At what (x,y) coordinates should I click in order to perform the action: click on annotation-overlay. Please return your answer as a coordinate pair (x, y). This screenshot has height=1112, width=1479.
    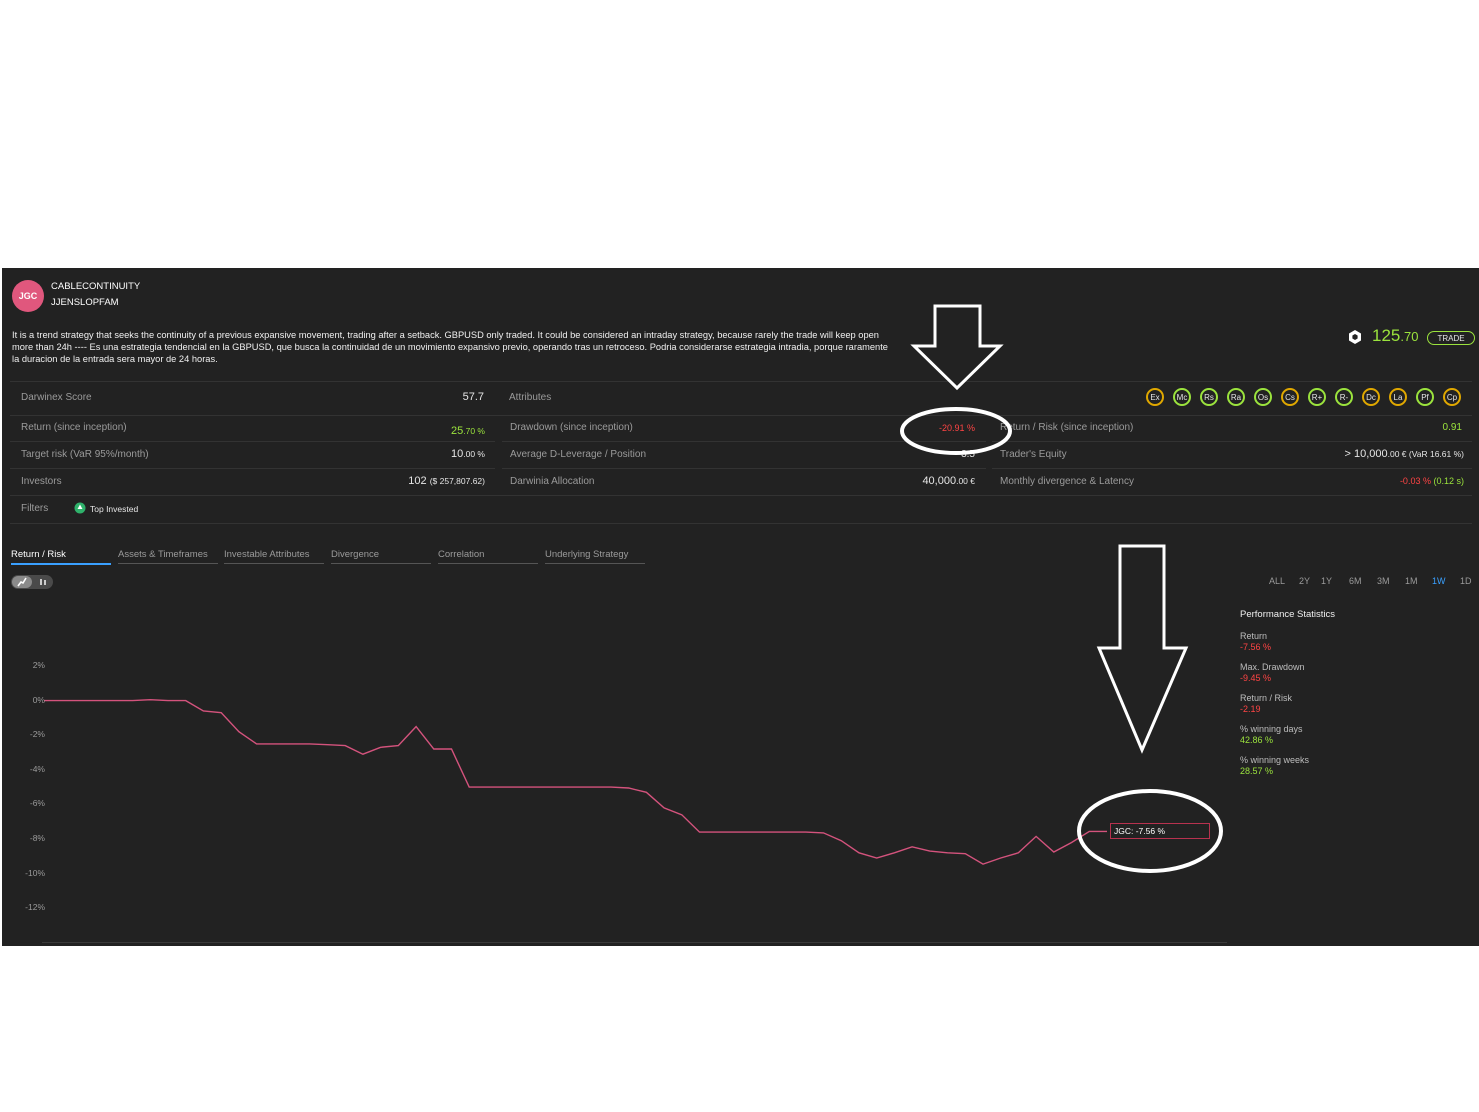
    Looking at the image, I should click on (1061, 588).